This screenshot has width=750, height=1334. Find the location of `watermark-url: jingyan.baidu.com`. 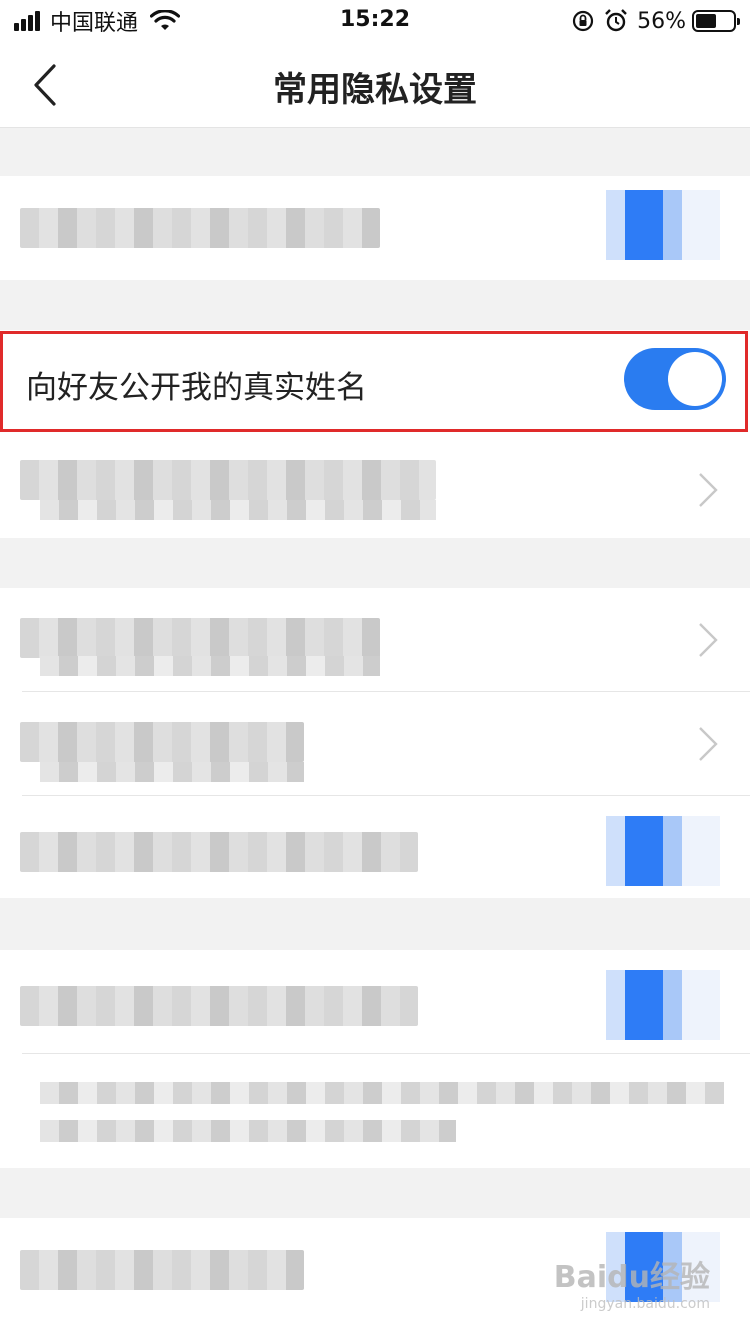

watermark-url: jingyan.baidu.com is located at coordinates (645, 1304).